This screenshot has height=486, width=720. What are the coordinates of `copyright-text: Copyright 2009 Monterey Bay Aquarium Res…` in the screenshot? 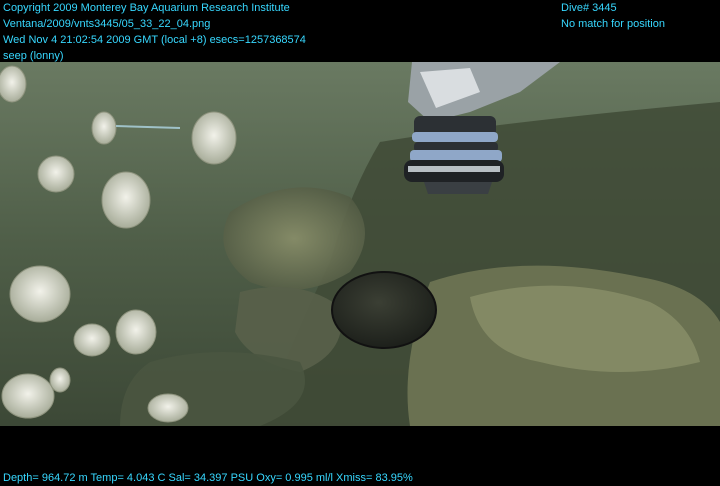 It's located at (146, 8).